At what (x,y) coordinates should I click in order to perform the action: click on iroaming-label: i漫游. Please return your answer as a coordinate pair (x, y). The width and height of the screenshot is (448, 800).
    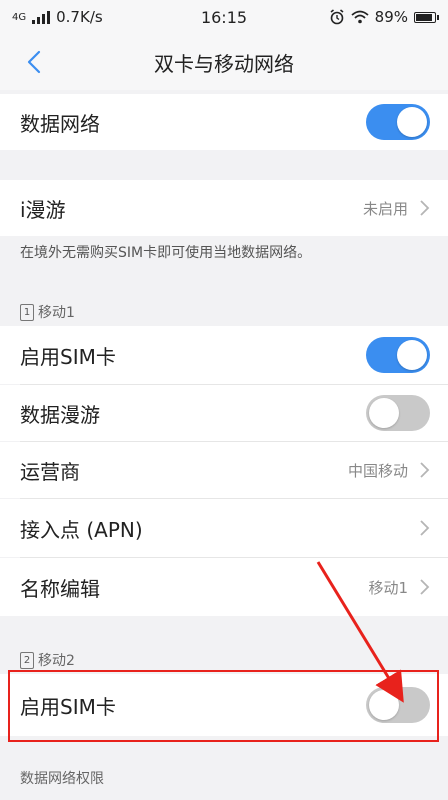
    Looking at the image, I should click on (43, 209).